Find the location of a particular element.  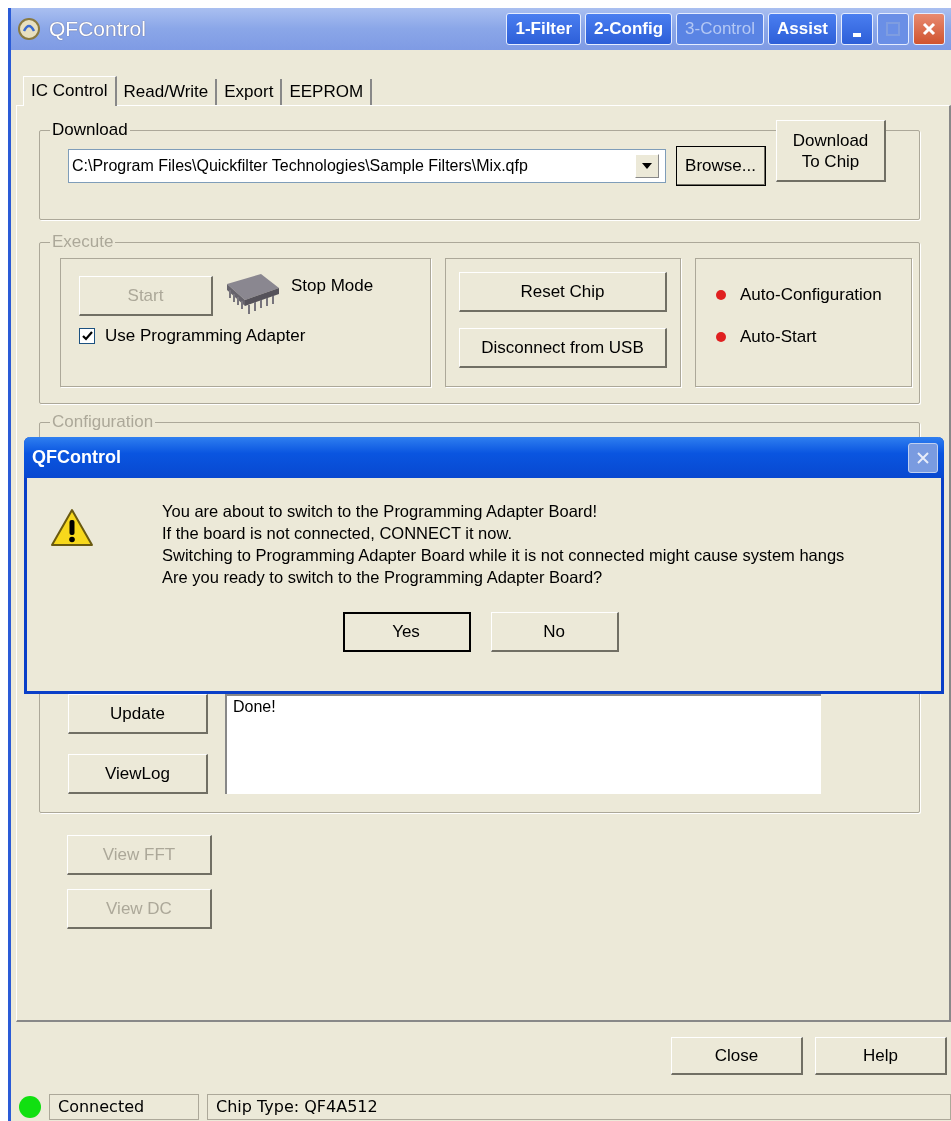

dialog-button: No is located at coordinates (554, 632).